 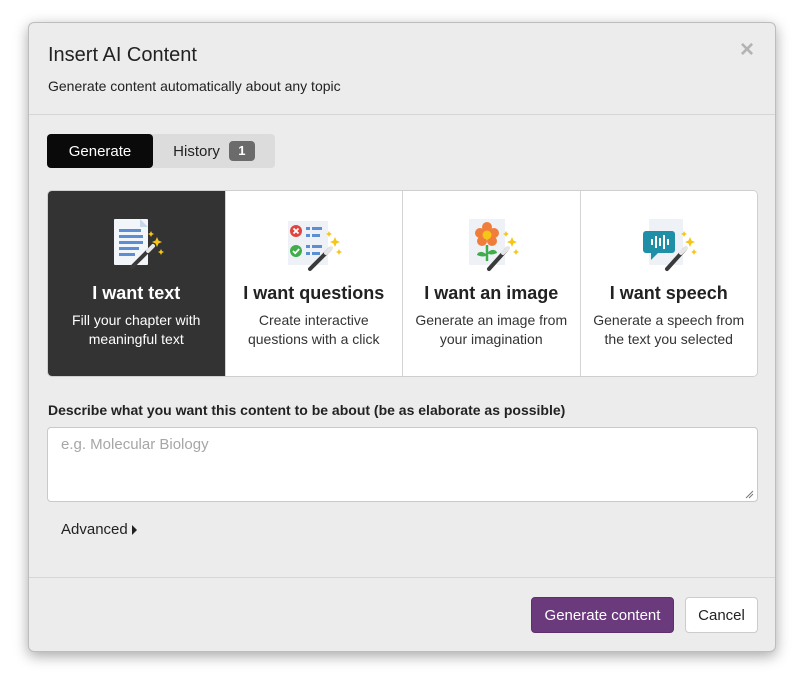 I want to click on footer-divider, so click(x=402, y=577).